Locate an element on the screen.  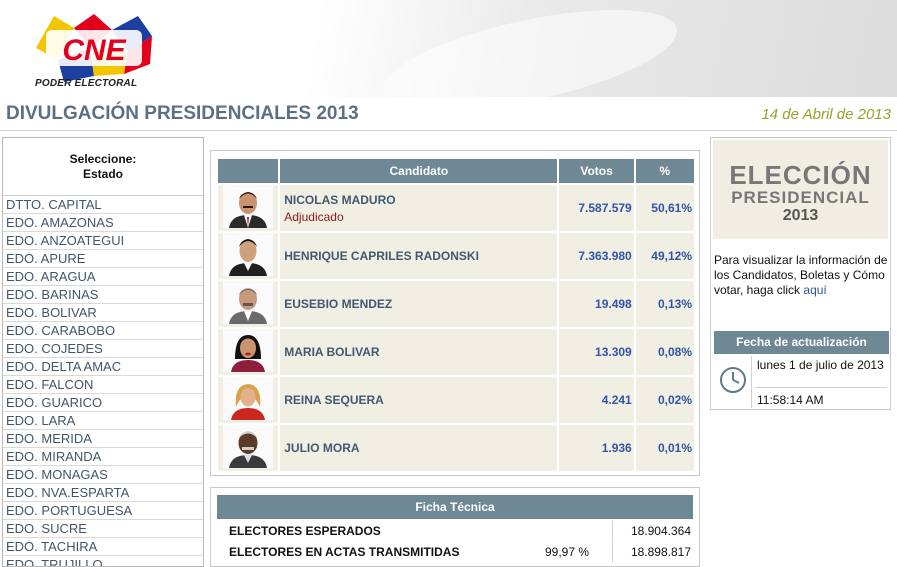
state-item: EDO. CARABOBO is located at coordinates (103, 331).